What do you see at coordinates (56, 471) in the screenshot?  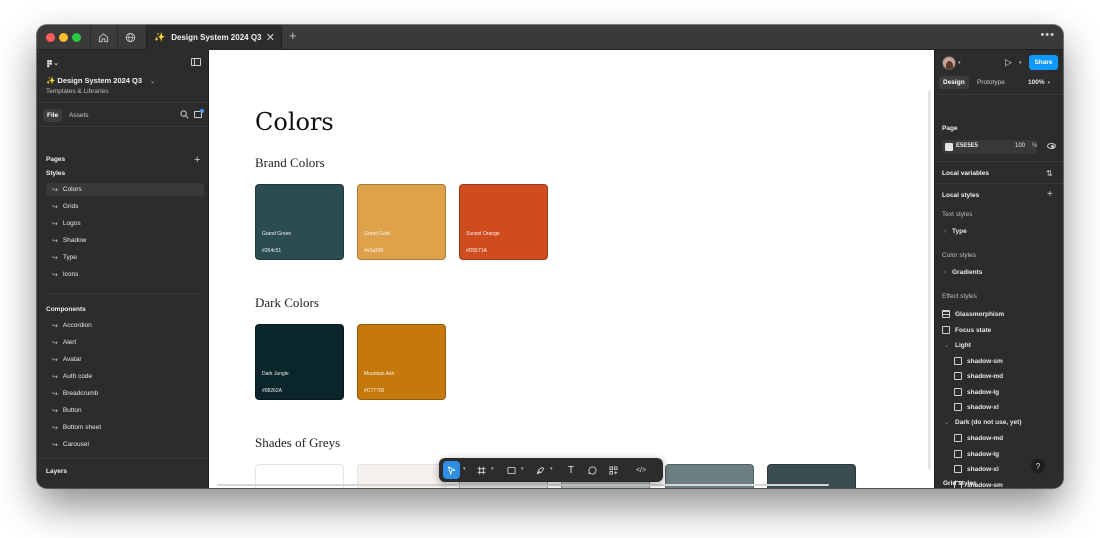 I see `layers-heading: Layers` at bounding box center [56, 471].